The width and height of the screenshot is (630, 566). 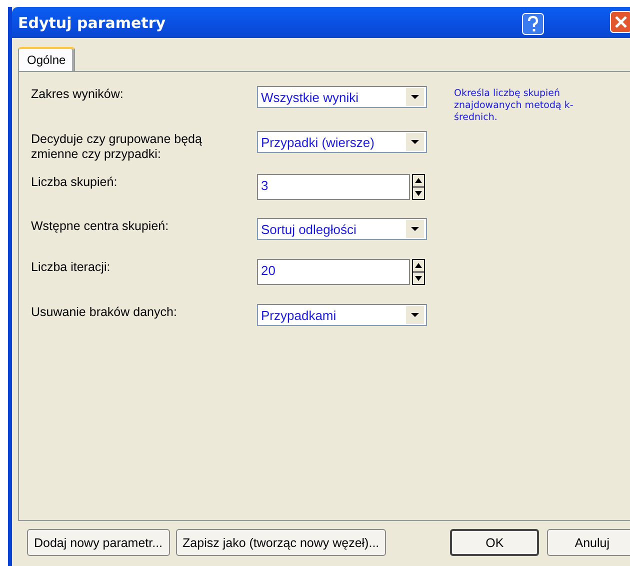 What do you see at coordinates (342, 315) in the screenshot?
I see `dropdown: Przypadkami` at bounding box center [342, 315].